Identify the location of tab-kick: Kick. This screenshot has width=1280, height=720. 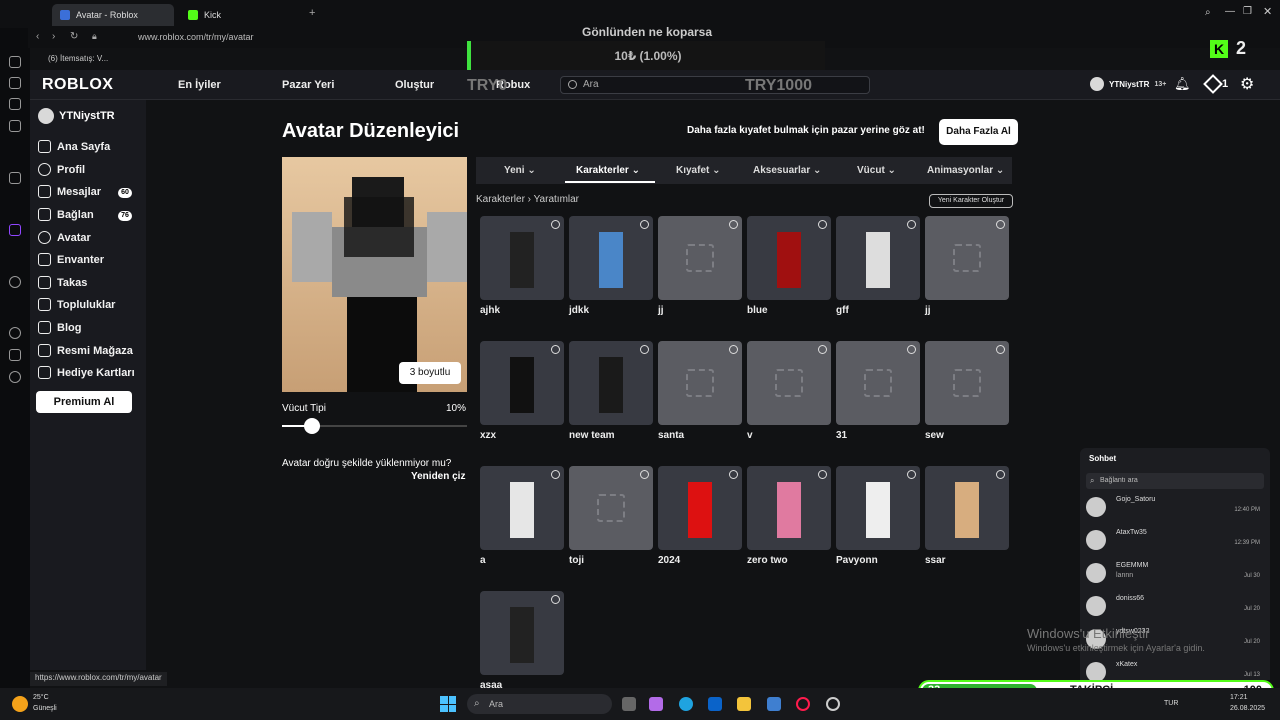
(240, 15).